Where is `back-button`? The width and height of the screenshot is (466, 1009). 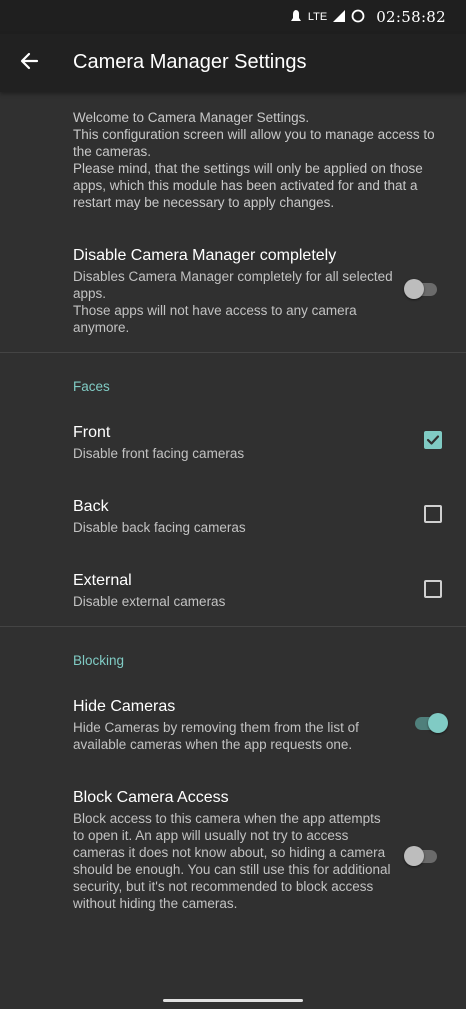 back-button is located at coordinates (29, 63).